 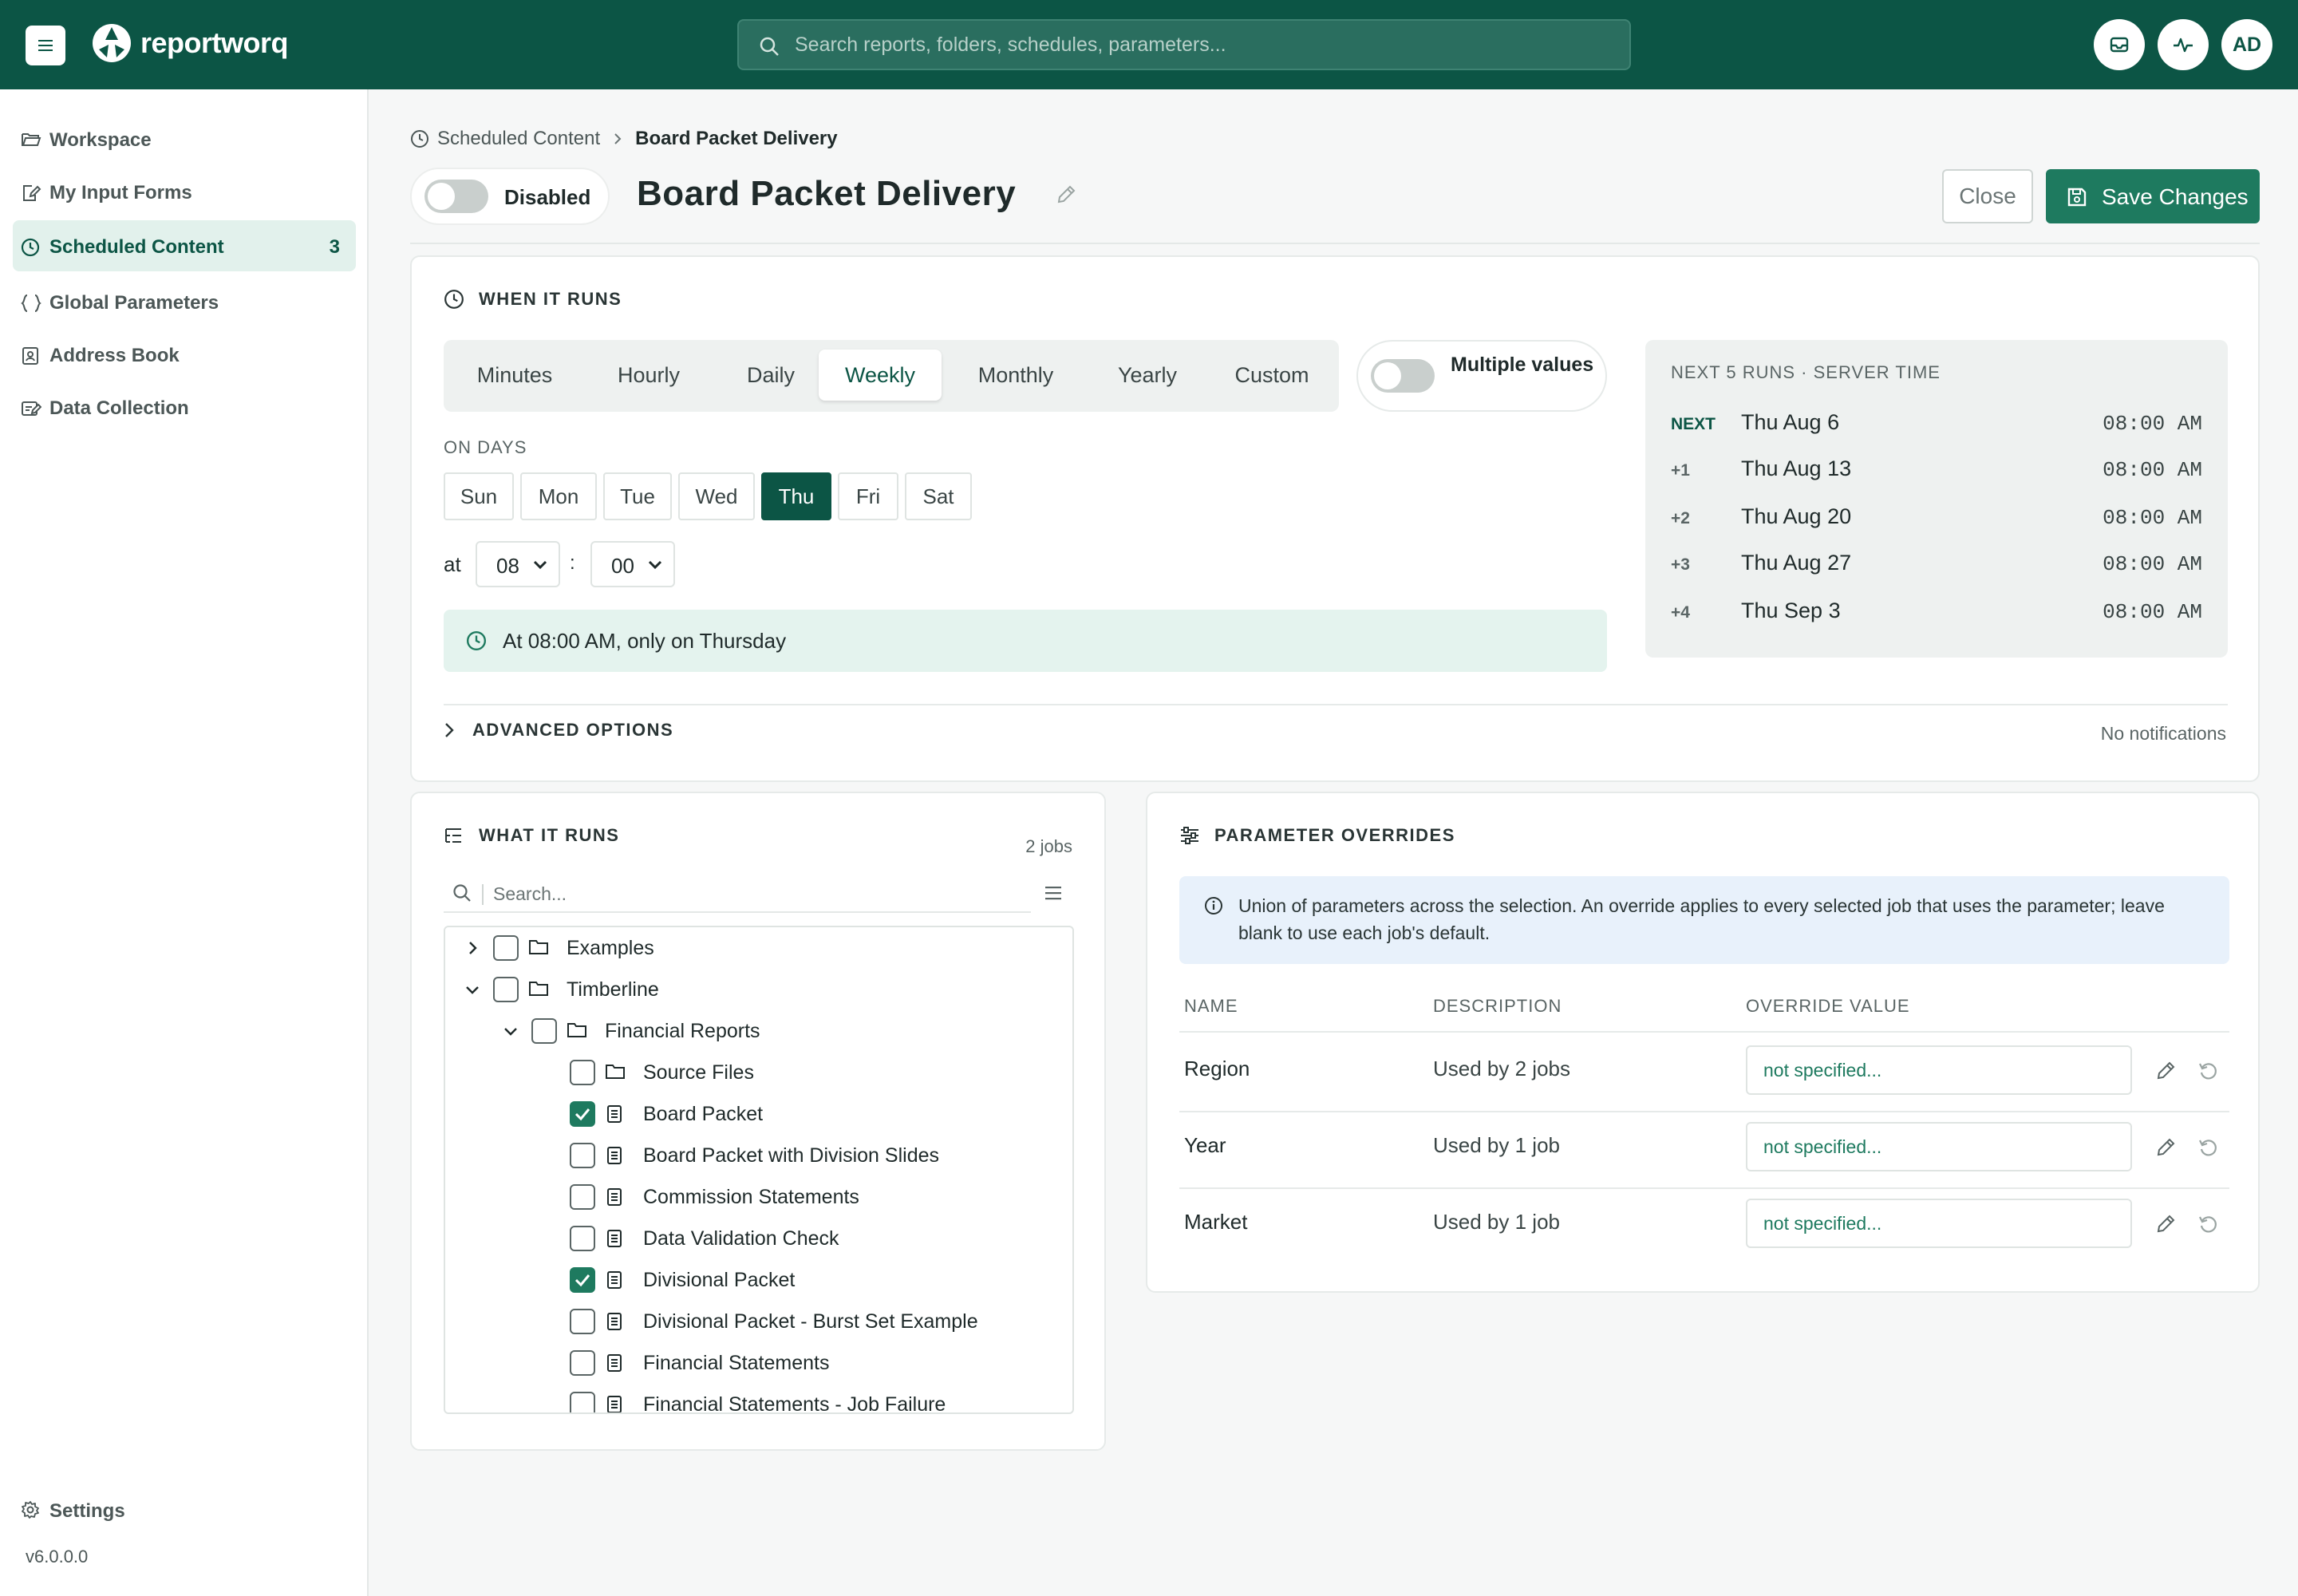 What do you see at coordinates (1202, 45) in the screenshot?
I see `search-input` at bounding box center [1202, 45].